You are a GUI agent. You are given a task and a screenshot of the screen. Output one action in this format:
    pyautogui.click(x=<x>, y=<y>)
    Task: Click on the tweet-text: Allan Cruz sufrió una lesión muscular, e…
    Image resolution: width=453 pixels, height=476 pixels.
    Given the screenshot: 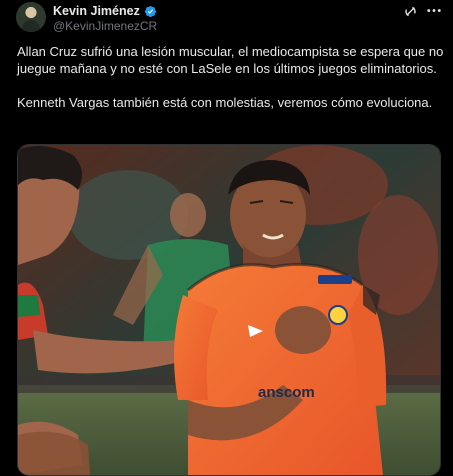 What is the action you would take?
    pyautogui.click(x=231, y=77)
    